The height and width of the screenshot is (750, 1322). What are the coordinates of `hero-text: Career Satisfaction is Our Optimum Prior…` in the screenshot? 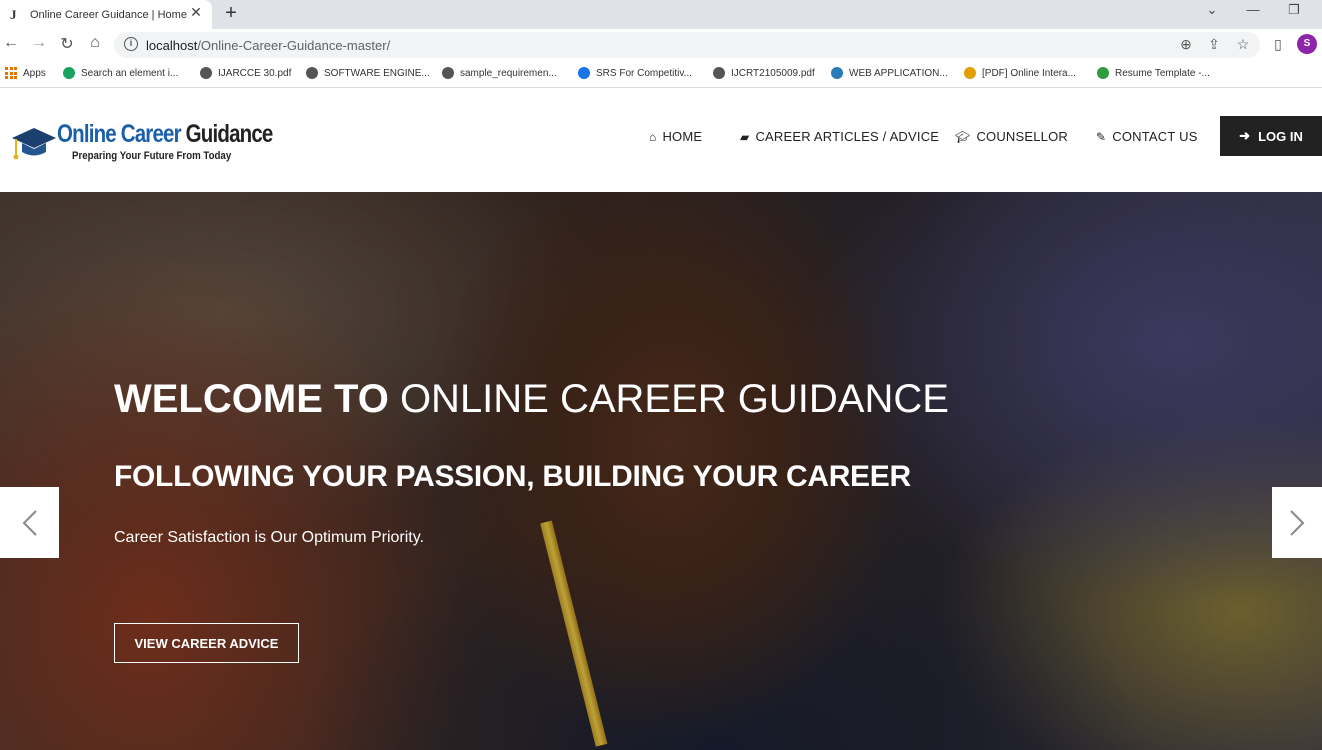 It's located at (269, 537).